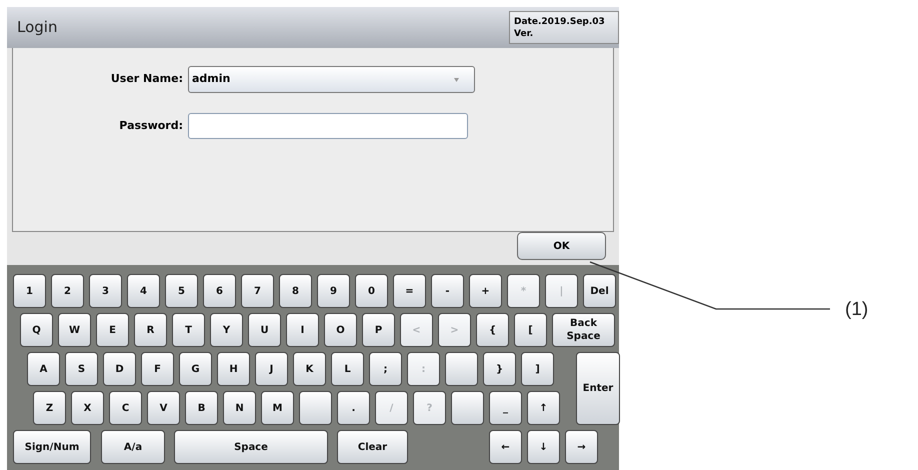 This screenshot has width=918, height=470. Describe the element at coordinates (599, 291) in the screenshot. I see `keyboard-key: Del` at that location.